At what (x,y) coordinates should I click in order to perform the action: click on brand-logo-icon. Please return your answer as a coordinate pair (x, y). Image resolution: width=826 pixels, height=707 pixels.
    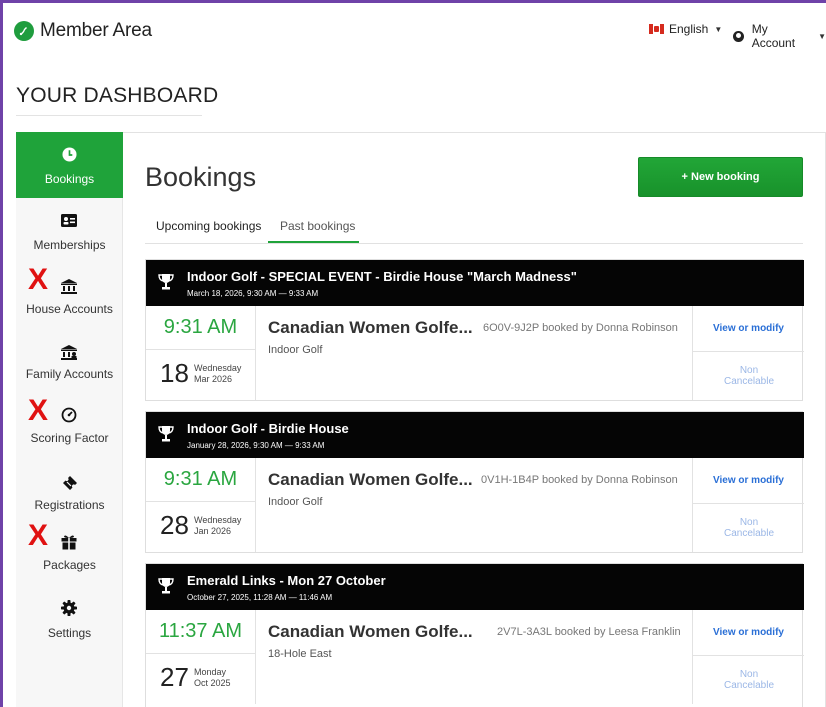
    Looking at the image, I should click on (24, 31).